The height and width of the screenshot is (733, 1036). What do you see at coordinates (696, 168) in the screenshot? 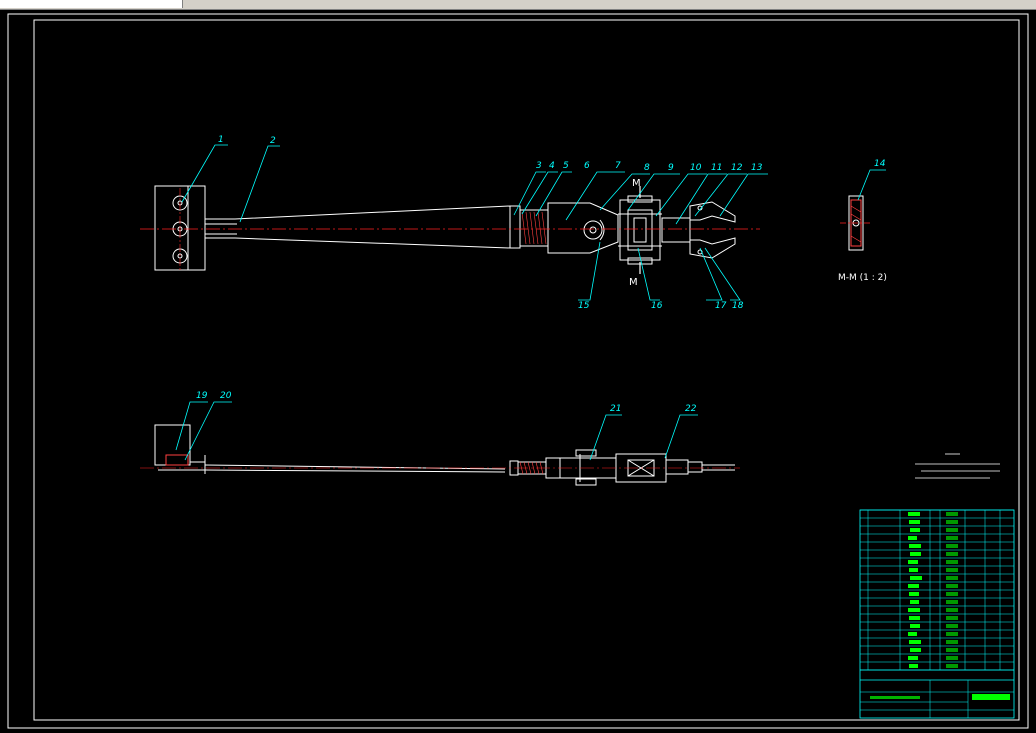
I see `callout-10: 10` at bounding box center [696, 168].